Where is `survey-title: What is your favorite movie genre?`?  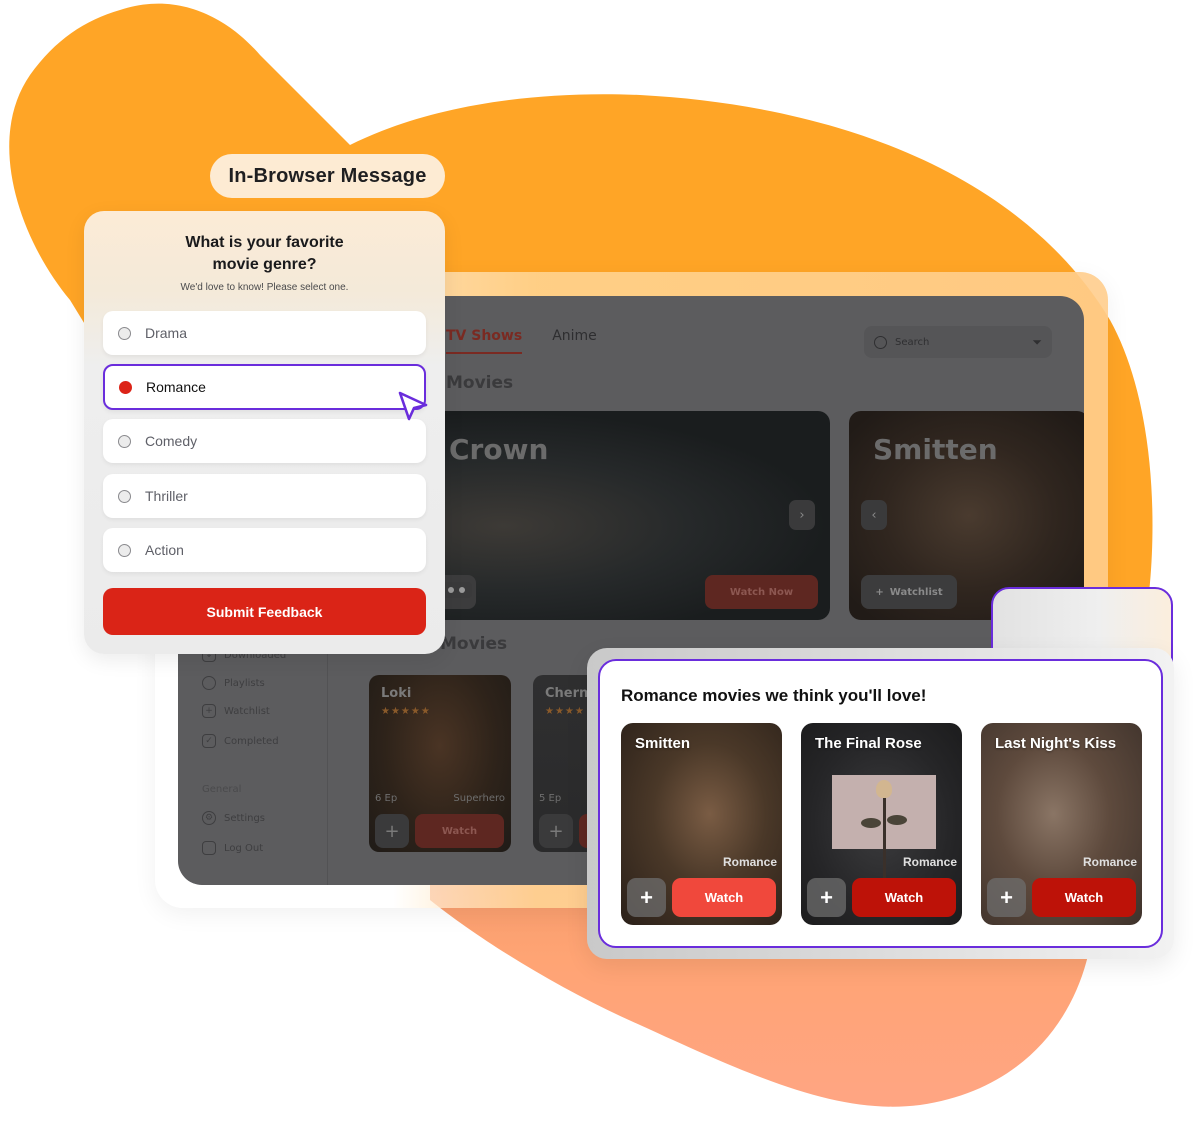 survey-title: What is your favorite movie genre? is located at coordinates (264, 253).